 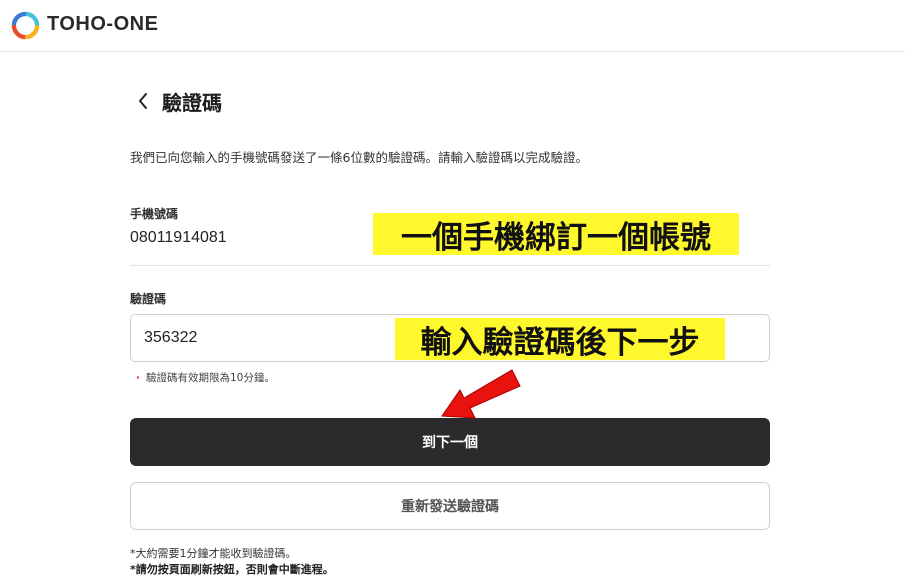 What do you see at coordinates (556, 234) in the screenshot?
I see `annotation-one-phone-one-account: 一個手機綁訂一個帳號` at bounding box center [556, 234].